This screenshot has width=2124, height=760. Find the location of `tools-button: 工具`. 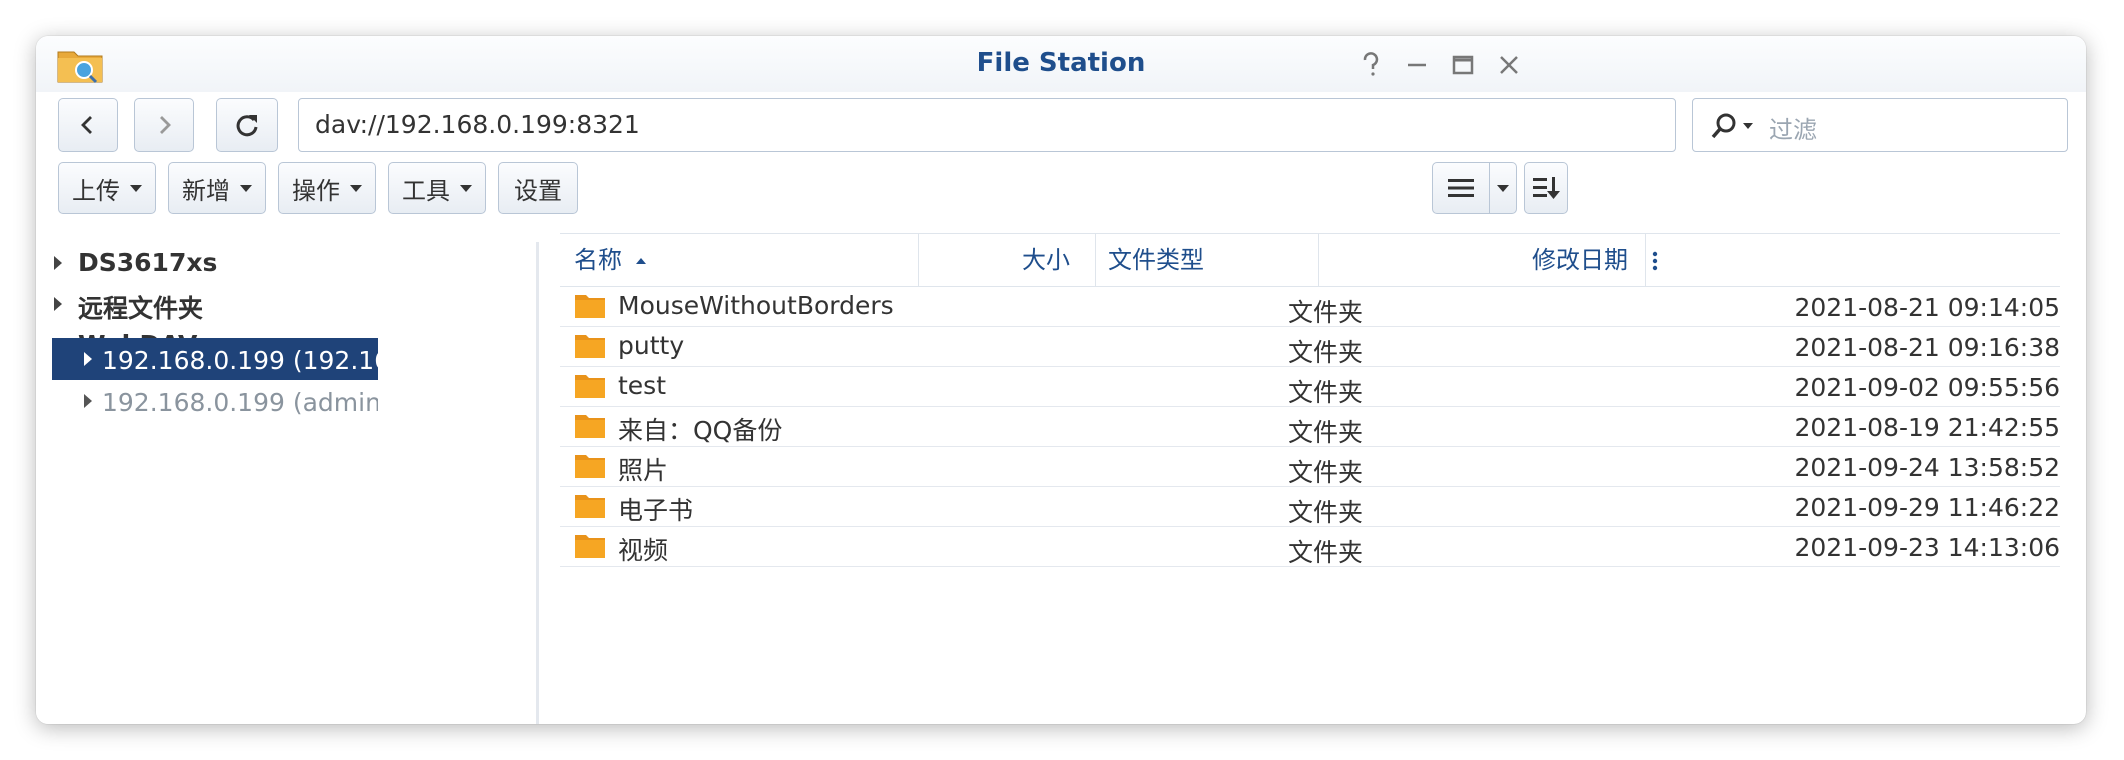

tools-button: 工具 is located at coordinates (437, 188).